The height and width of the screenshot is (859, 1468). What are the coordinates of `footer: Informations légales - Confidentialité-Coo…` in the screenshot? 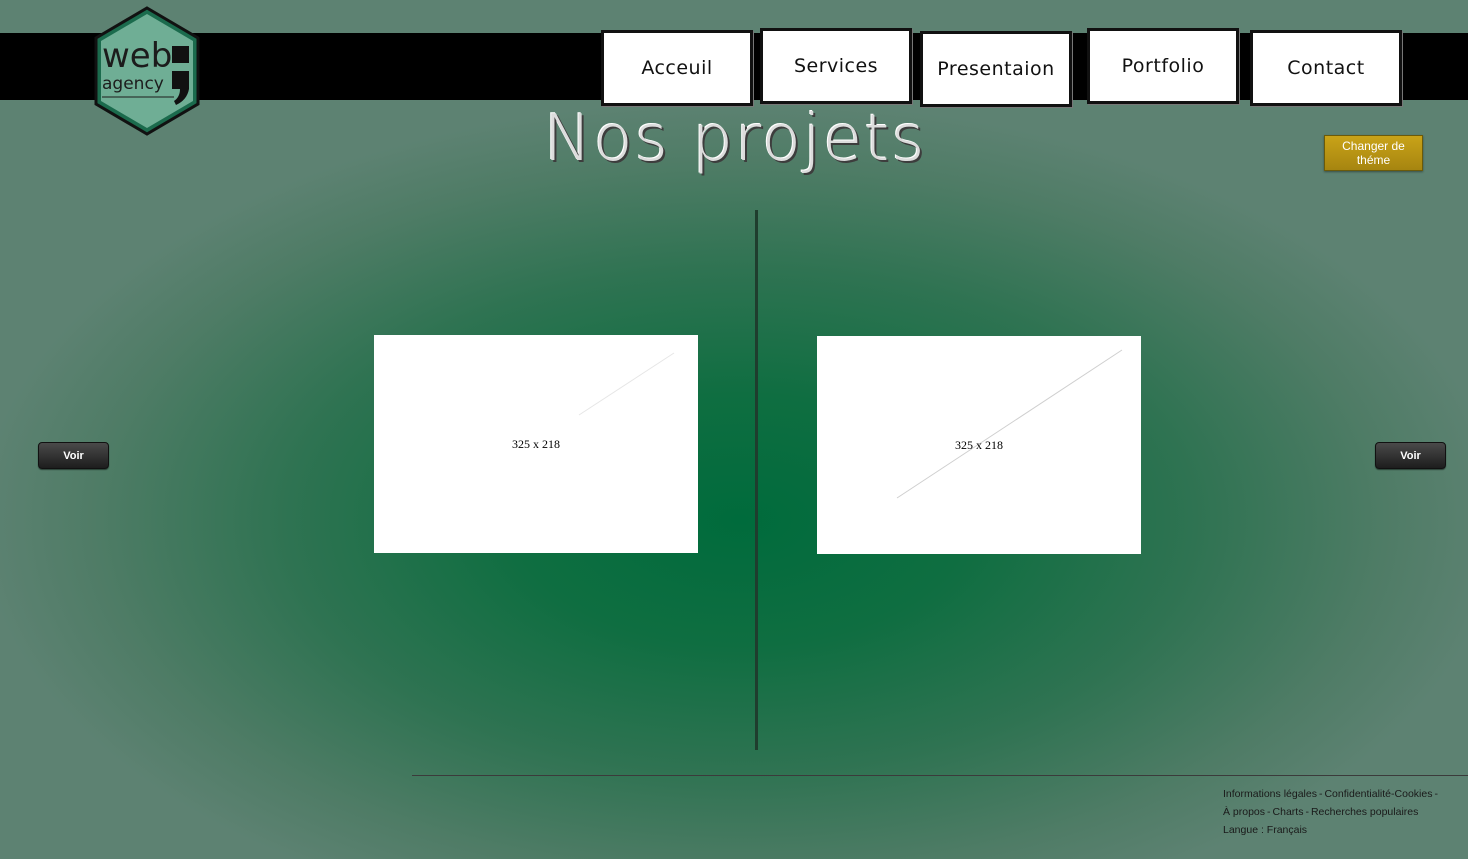 It's located at (1343, 812).